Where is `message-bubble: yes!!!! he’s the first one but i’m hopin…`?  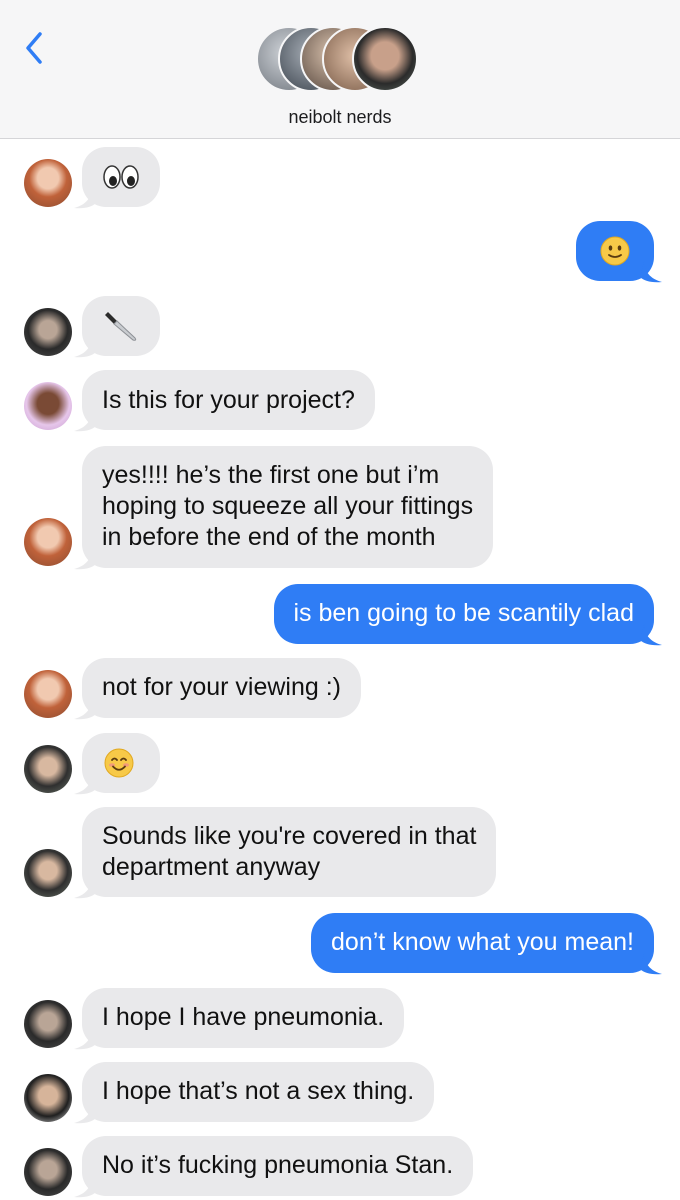
message-bubble: yes!!!! he’s the first one but i’m hopin… is located at coordinates (288, 507).